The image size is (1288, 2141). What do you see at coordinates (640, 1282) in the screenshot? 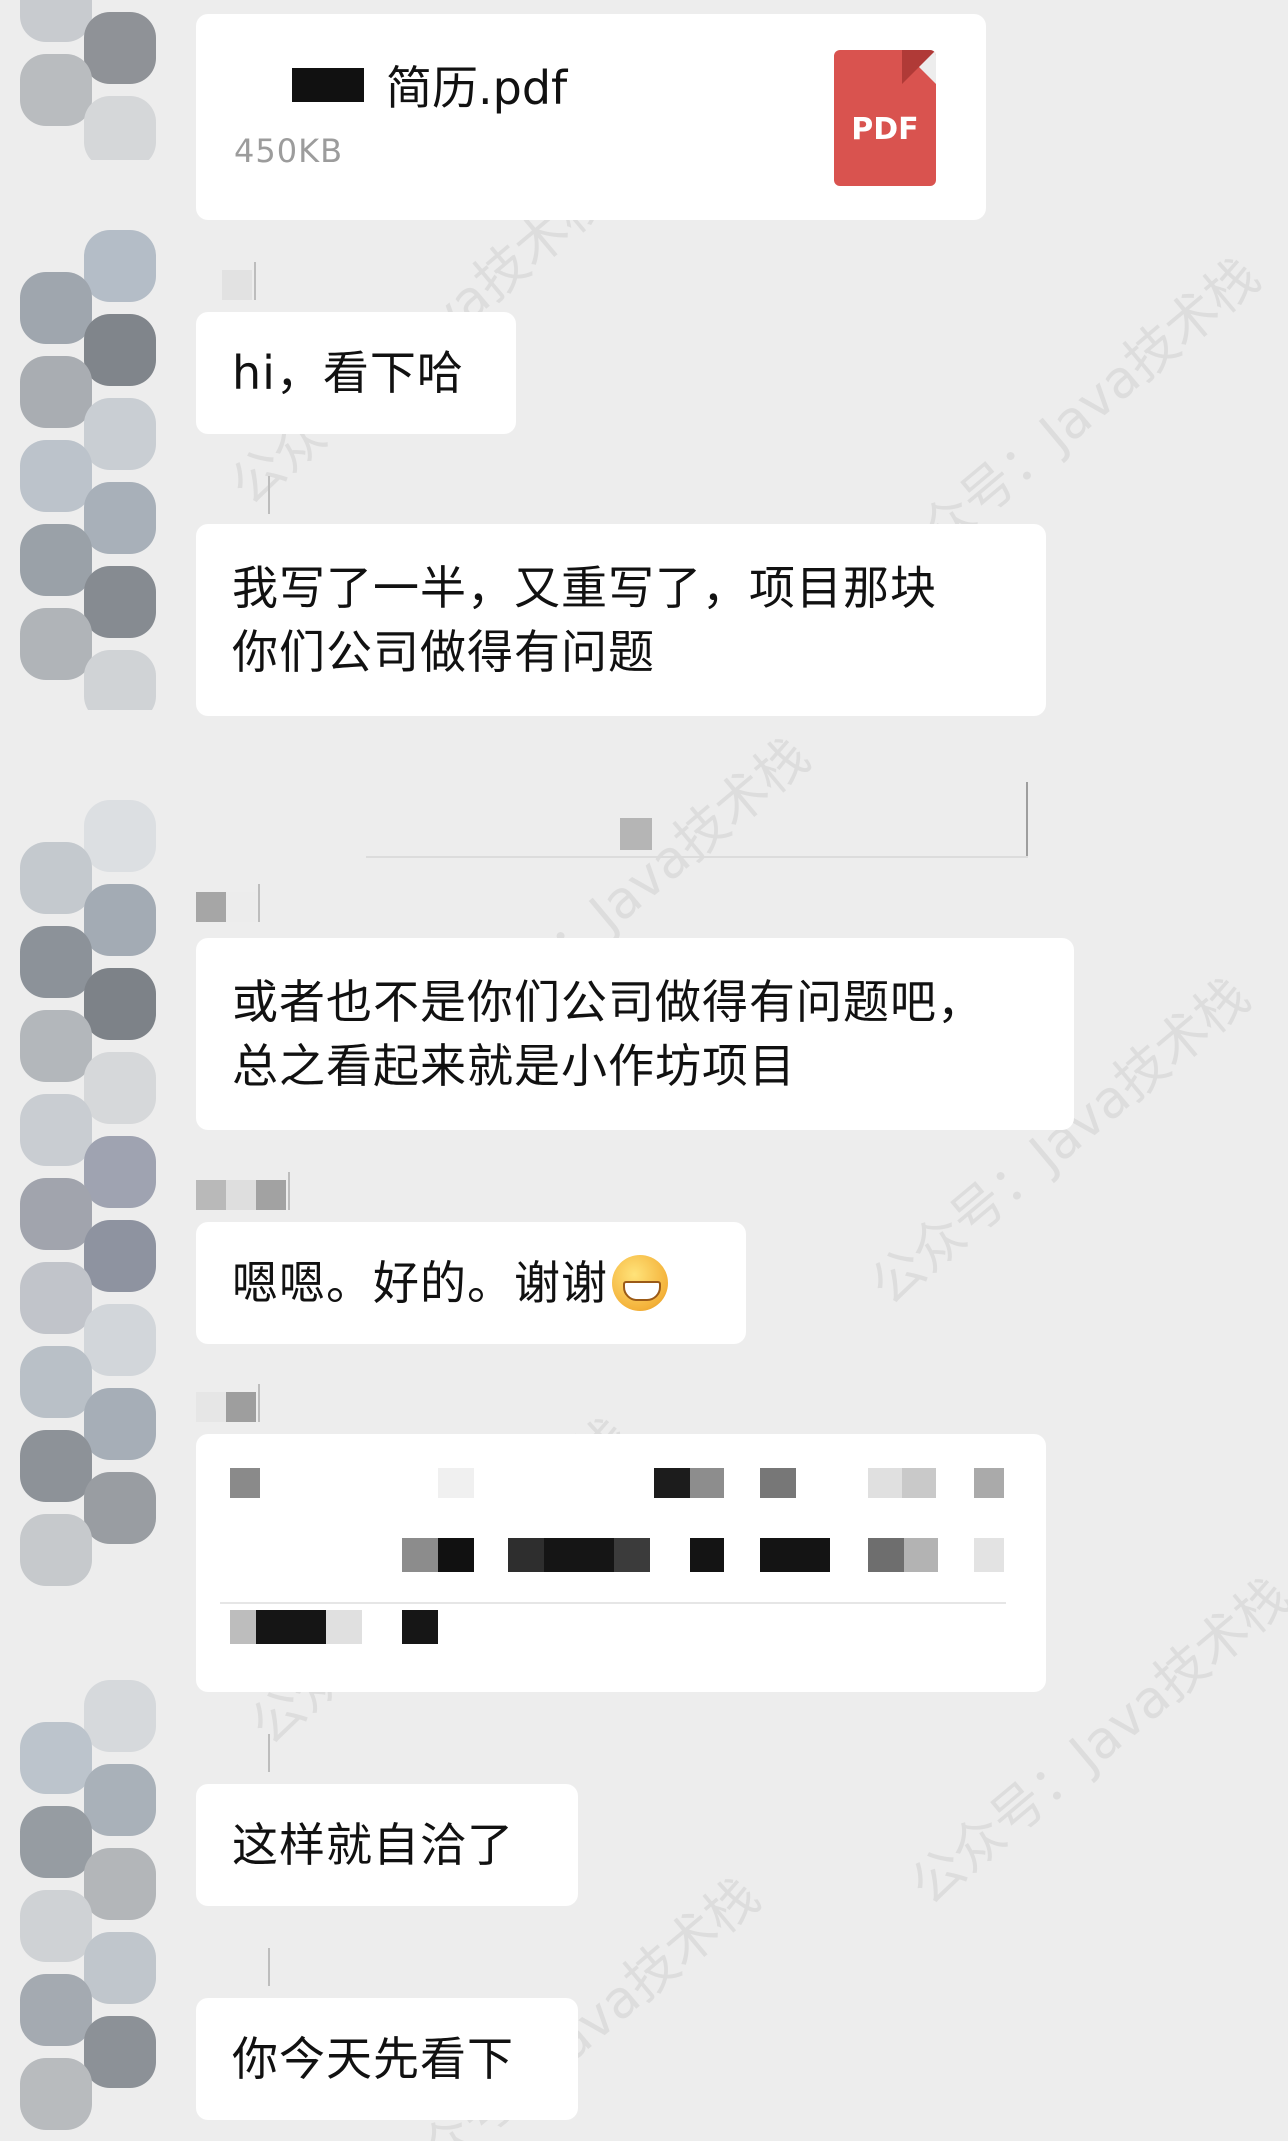
I see `grinning-face-icon` at bounding box center [640, 1282].